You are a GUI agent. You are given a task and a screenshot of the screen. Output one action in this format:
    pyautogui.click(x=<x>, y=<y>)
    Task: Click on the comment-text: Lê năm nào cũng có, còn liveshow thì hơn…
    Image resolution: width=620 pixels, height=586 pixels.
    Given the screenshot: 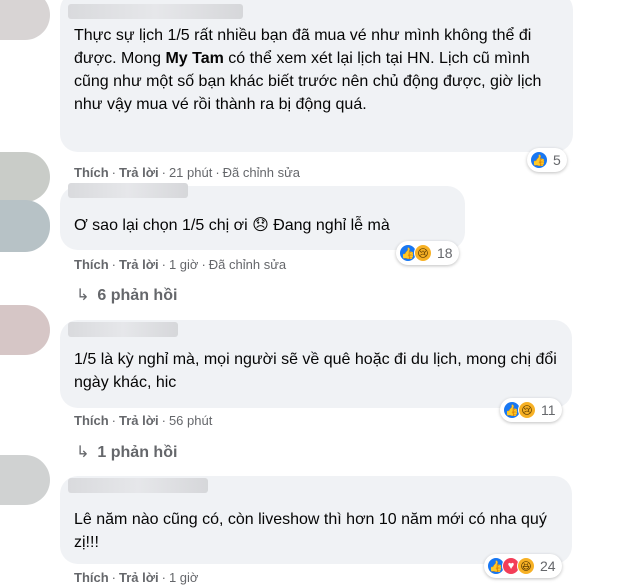 What is the action you would take?
    pyautogui.click(x=310, y=531)
    